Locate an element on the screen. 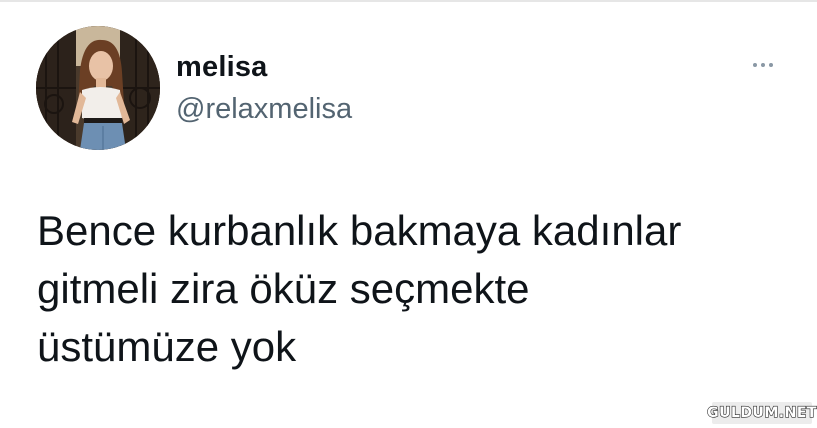  top-divider is located at coordinates (408, 1).